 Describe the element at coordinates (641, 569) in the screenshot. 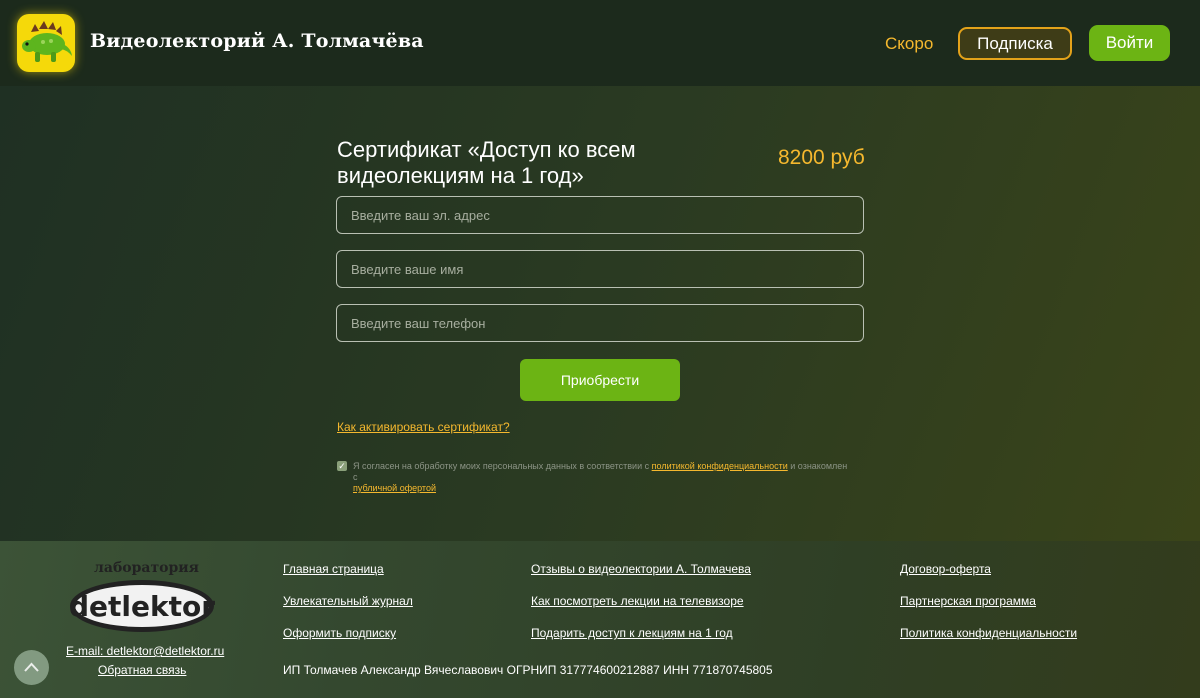

I see `footer-link-reviews: Отзывы о видеолектории А. Толмачева` at that location.